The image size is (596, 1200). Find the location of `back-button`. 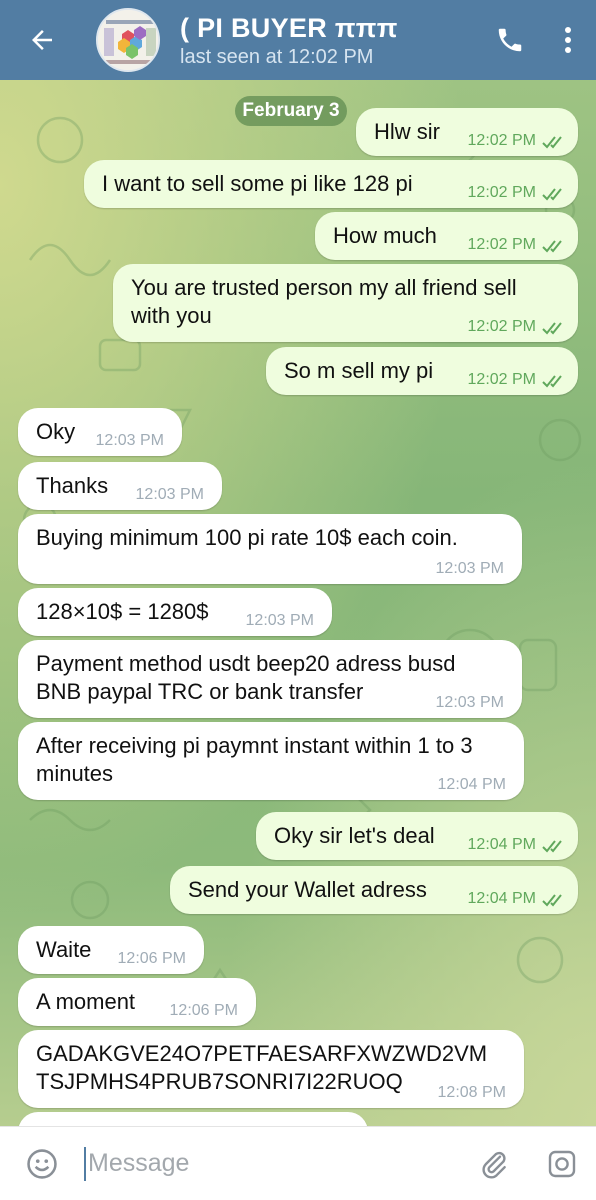

back-button is located at coordinates (42, 40).